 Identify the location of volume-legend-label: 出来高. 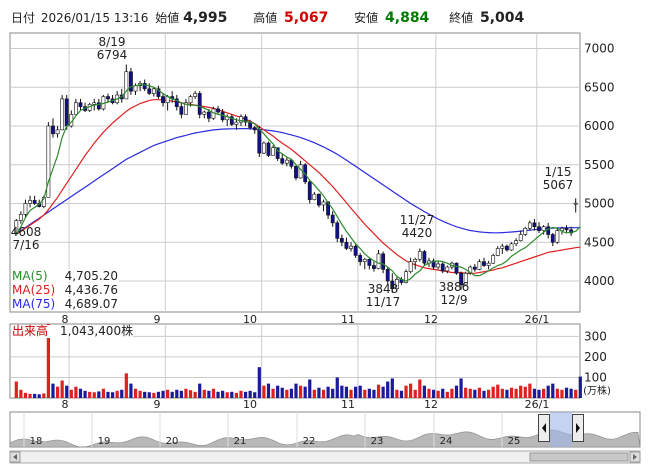
(30, 330).